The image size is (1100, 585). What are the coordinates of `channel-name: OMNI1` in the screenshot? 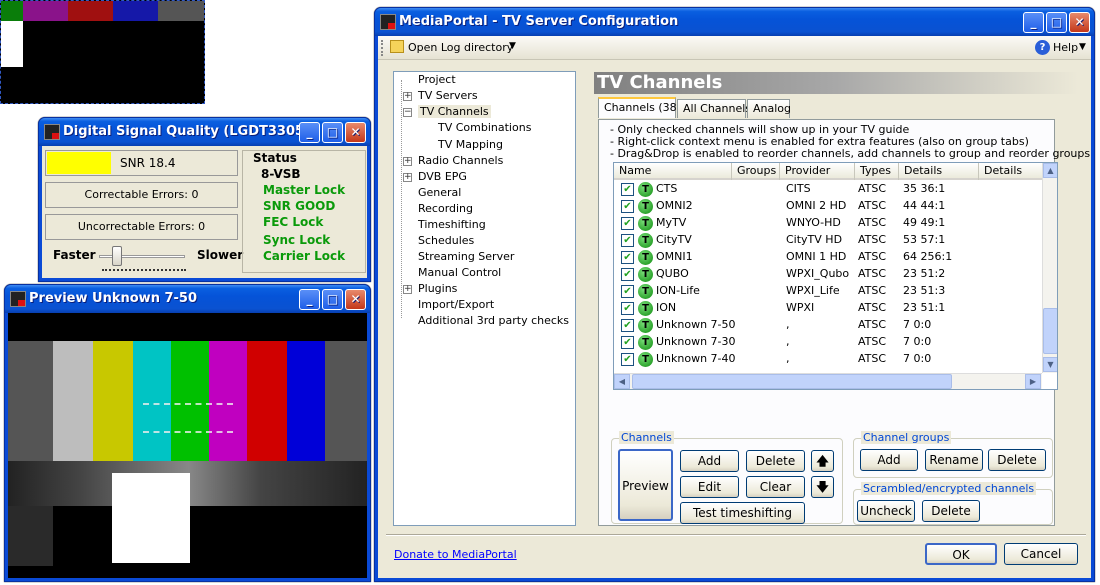 It's located at (674, 256).